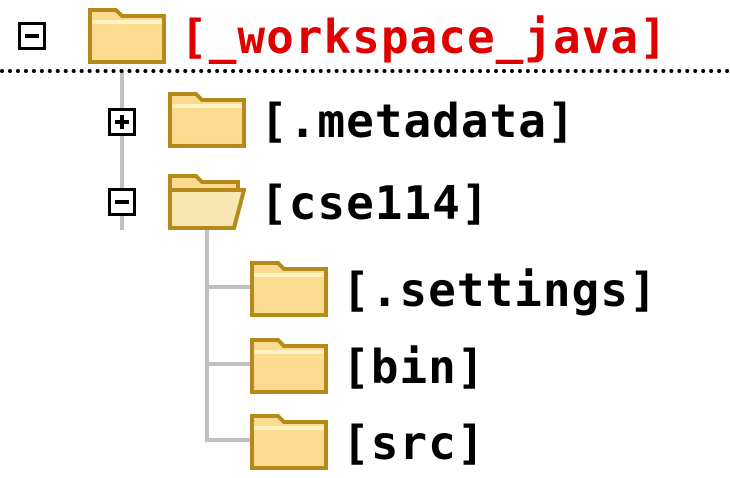  I want to click on tree-node-label: [_workspace_java], so click(424, 37).